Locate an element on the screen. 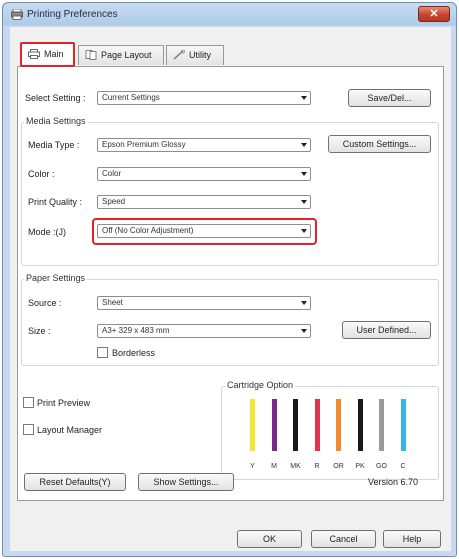  tab-main: Main is located at coordinates (47, 54).